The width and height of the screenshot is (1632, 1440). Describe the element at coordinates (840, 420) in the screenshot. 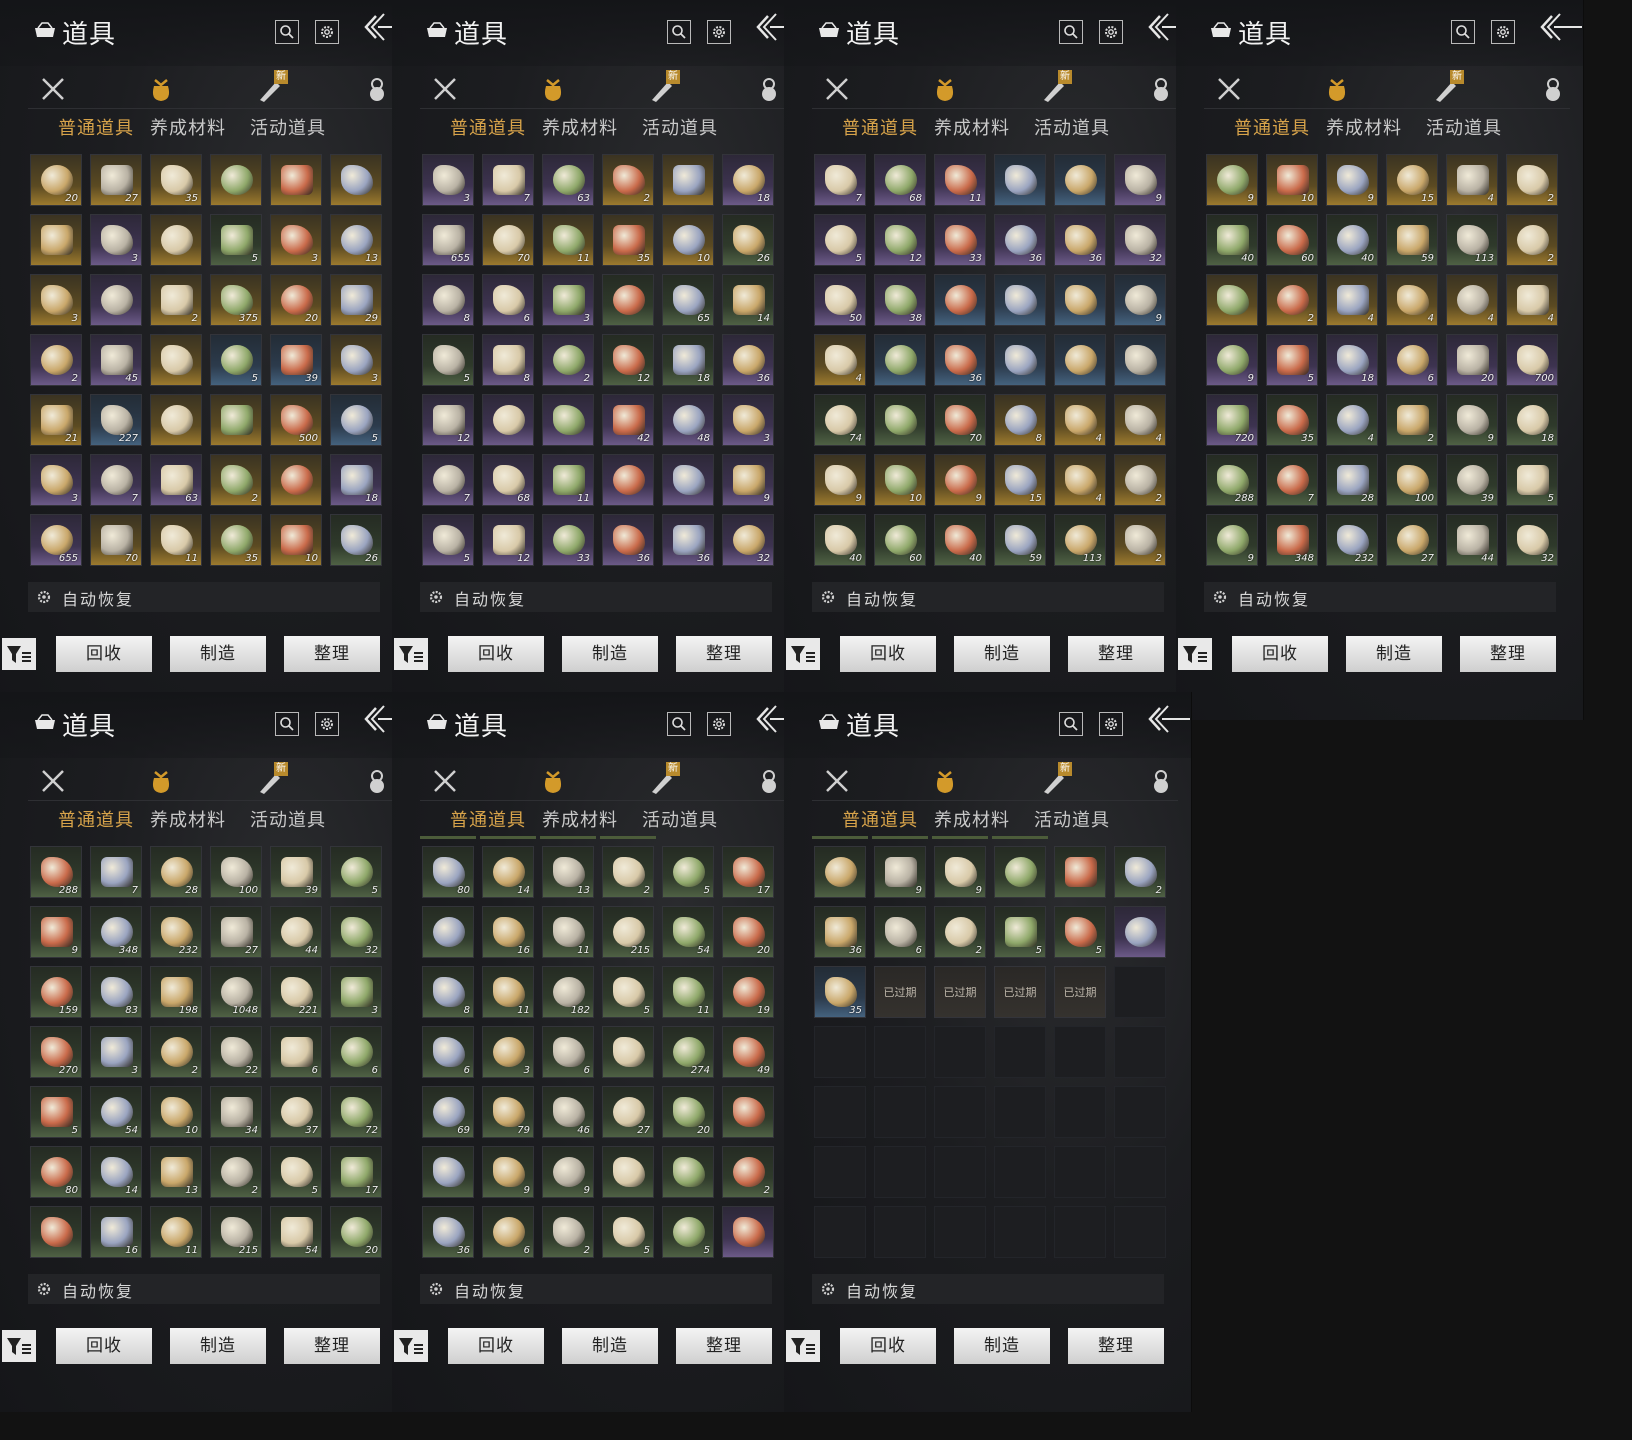

I see `item-slot: 74` at that location.